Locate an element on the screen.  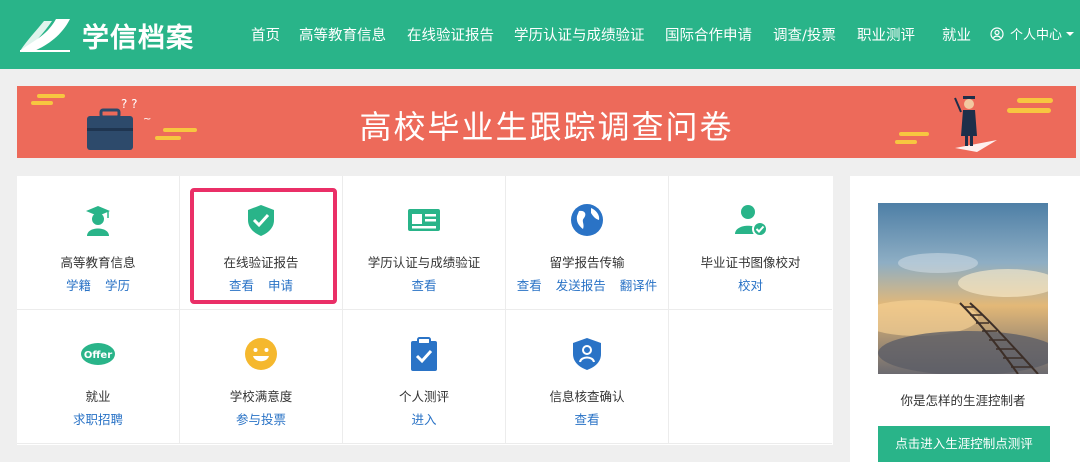
promo-image is located at coordinates (963, 288).